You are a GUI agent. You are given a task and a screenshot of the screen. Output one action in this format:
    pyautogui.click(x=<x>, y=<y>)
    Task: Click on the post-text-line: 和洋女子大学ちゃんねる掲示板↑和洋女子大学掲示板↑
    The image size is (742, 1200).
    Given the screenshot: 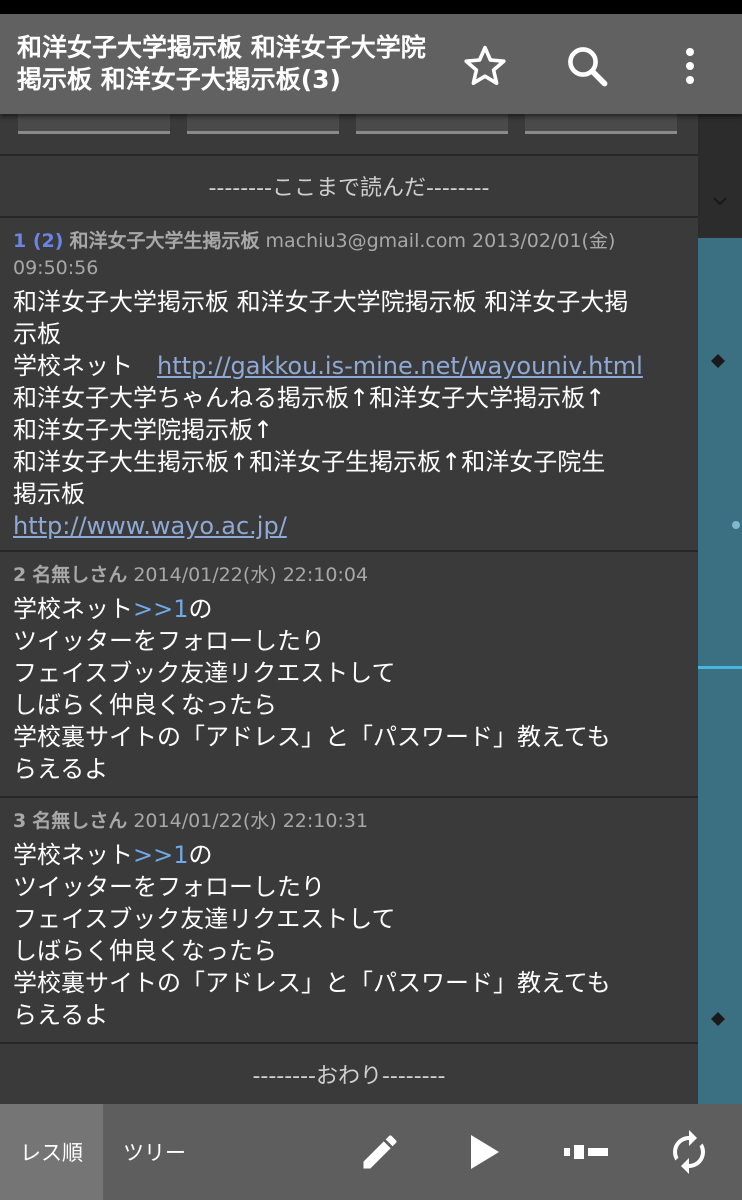 What is the action you would take?
    pyautogui.click(x=309, y=398)
    